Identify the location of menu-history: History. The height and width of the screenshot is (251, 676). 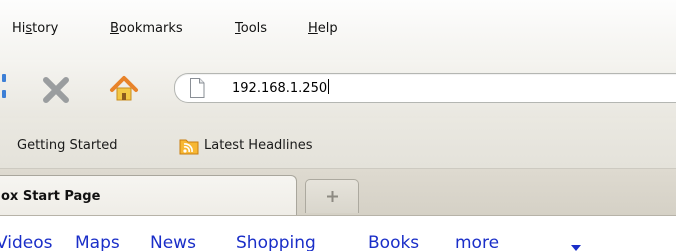
(35, 29).